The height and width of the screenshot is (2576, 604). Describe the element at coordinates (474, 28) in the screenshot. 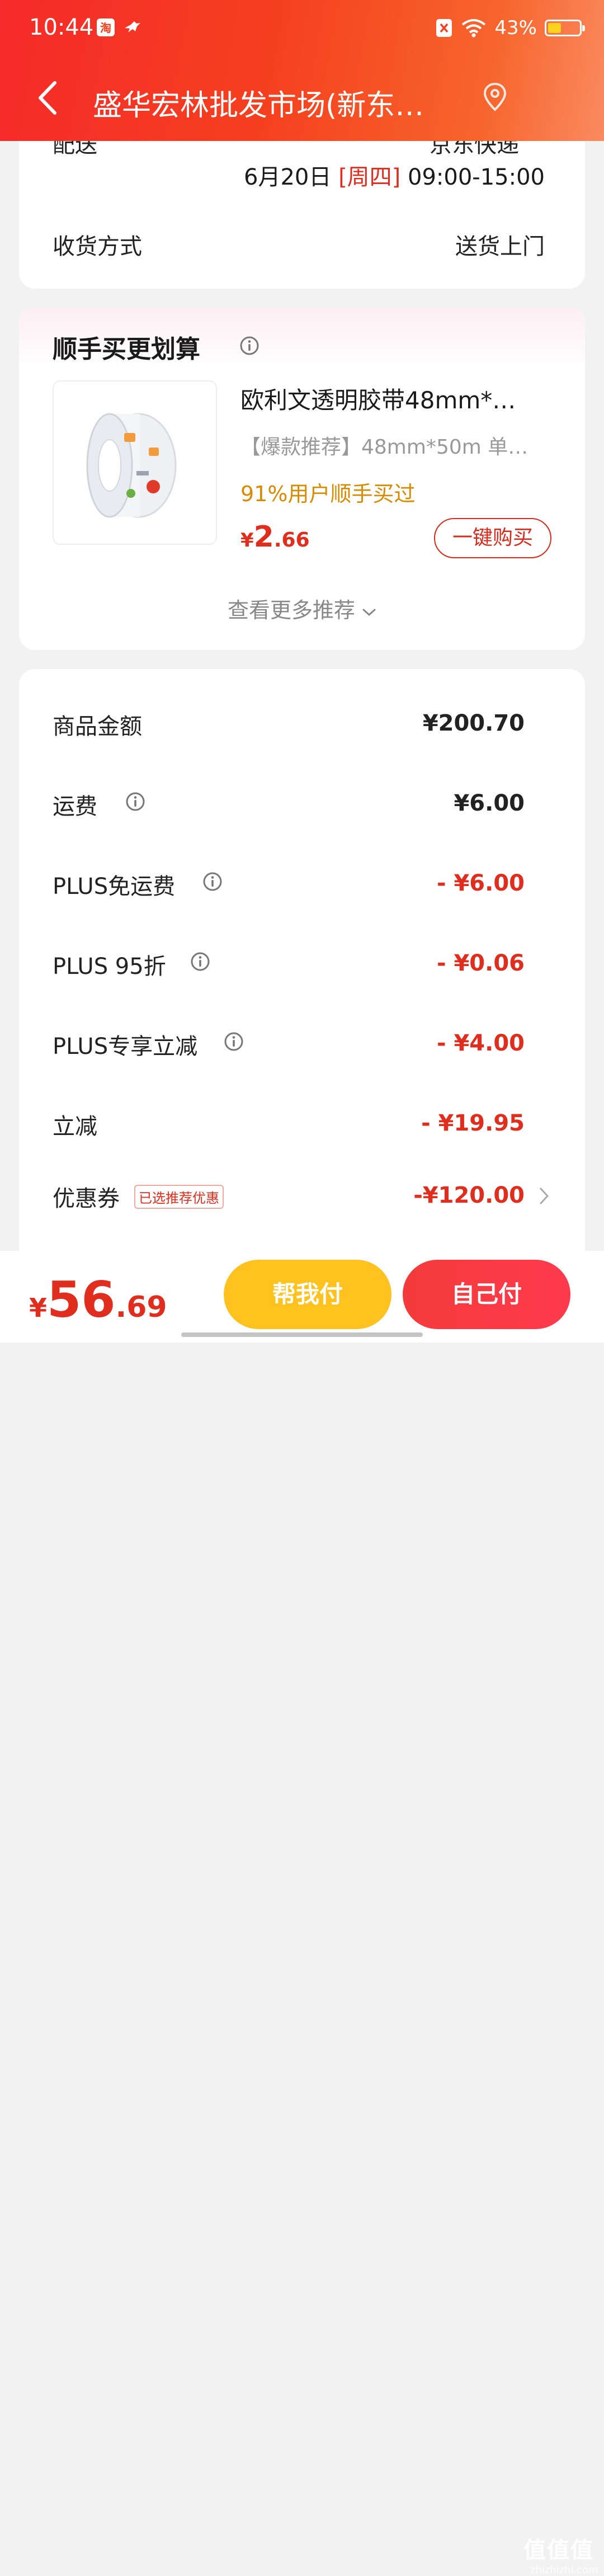

I see `wifi-icon` at that location.